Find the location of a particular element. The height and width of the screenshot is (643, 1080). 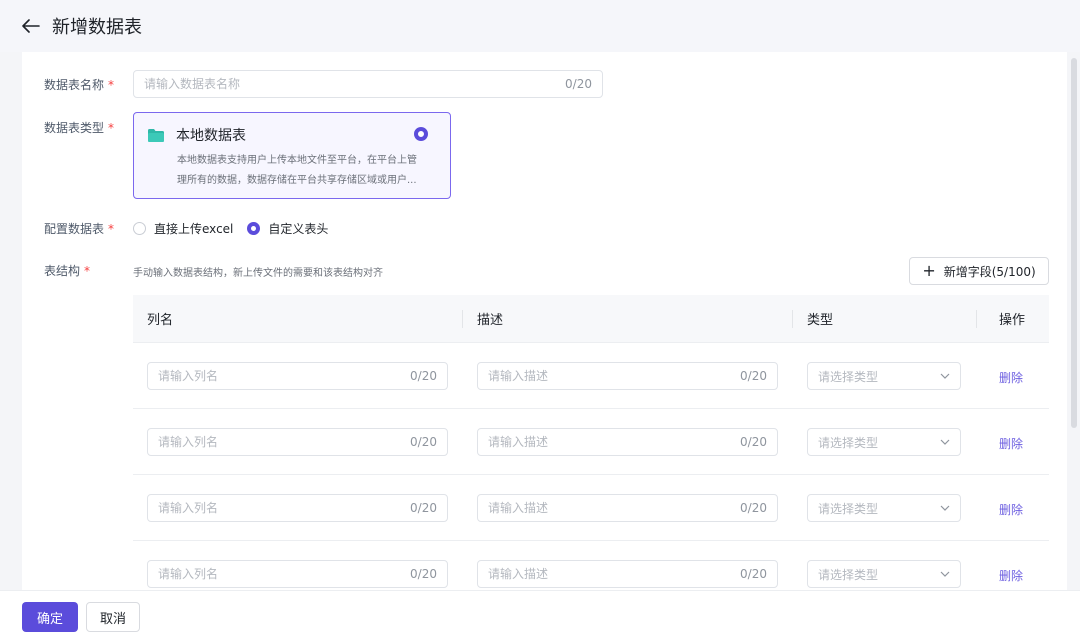

structure-hint: 手动输入数据表结构，新上传文件的需要和该表结构对齐 is located at coordinates (258, 273).